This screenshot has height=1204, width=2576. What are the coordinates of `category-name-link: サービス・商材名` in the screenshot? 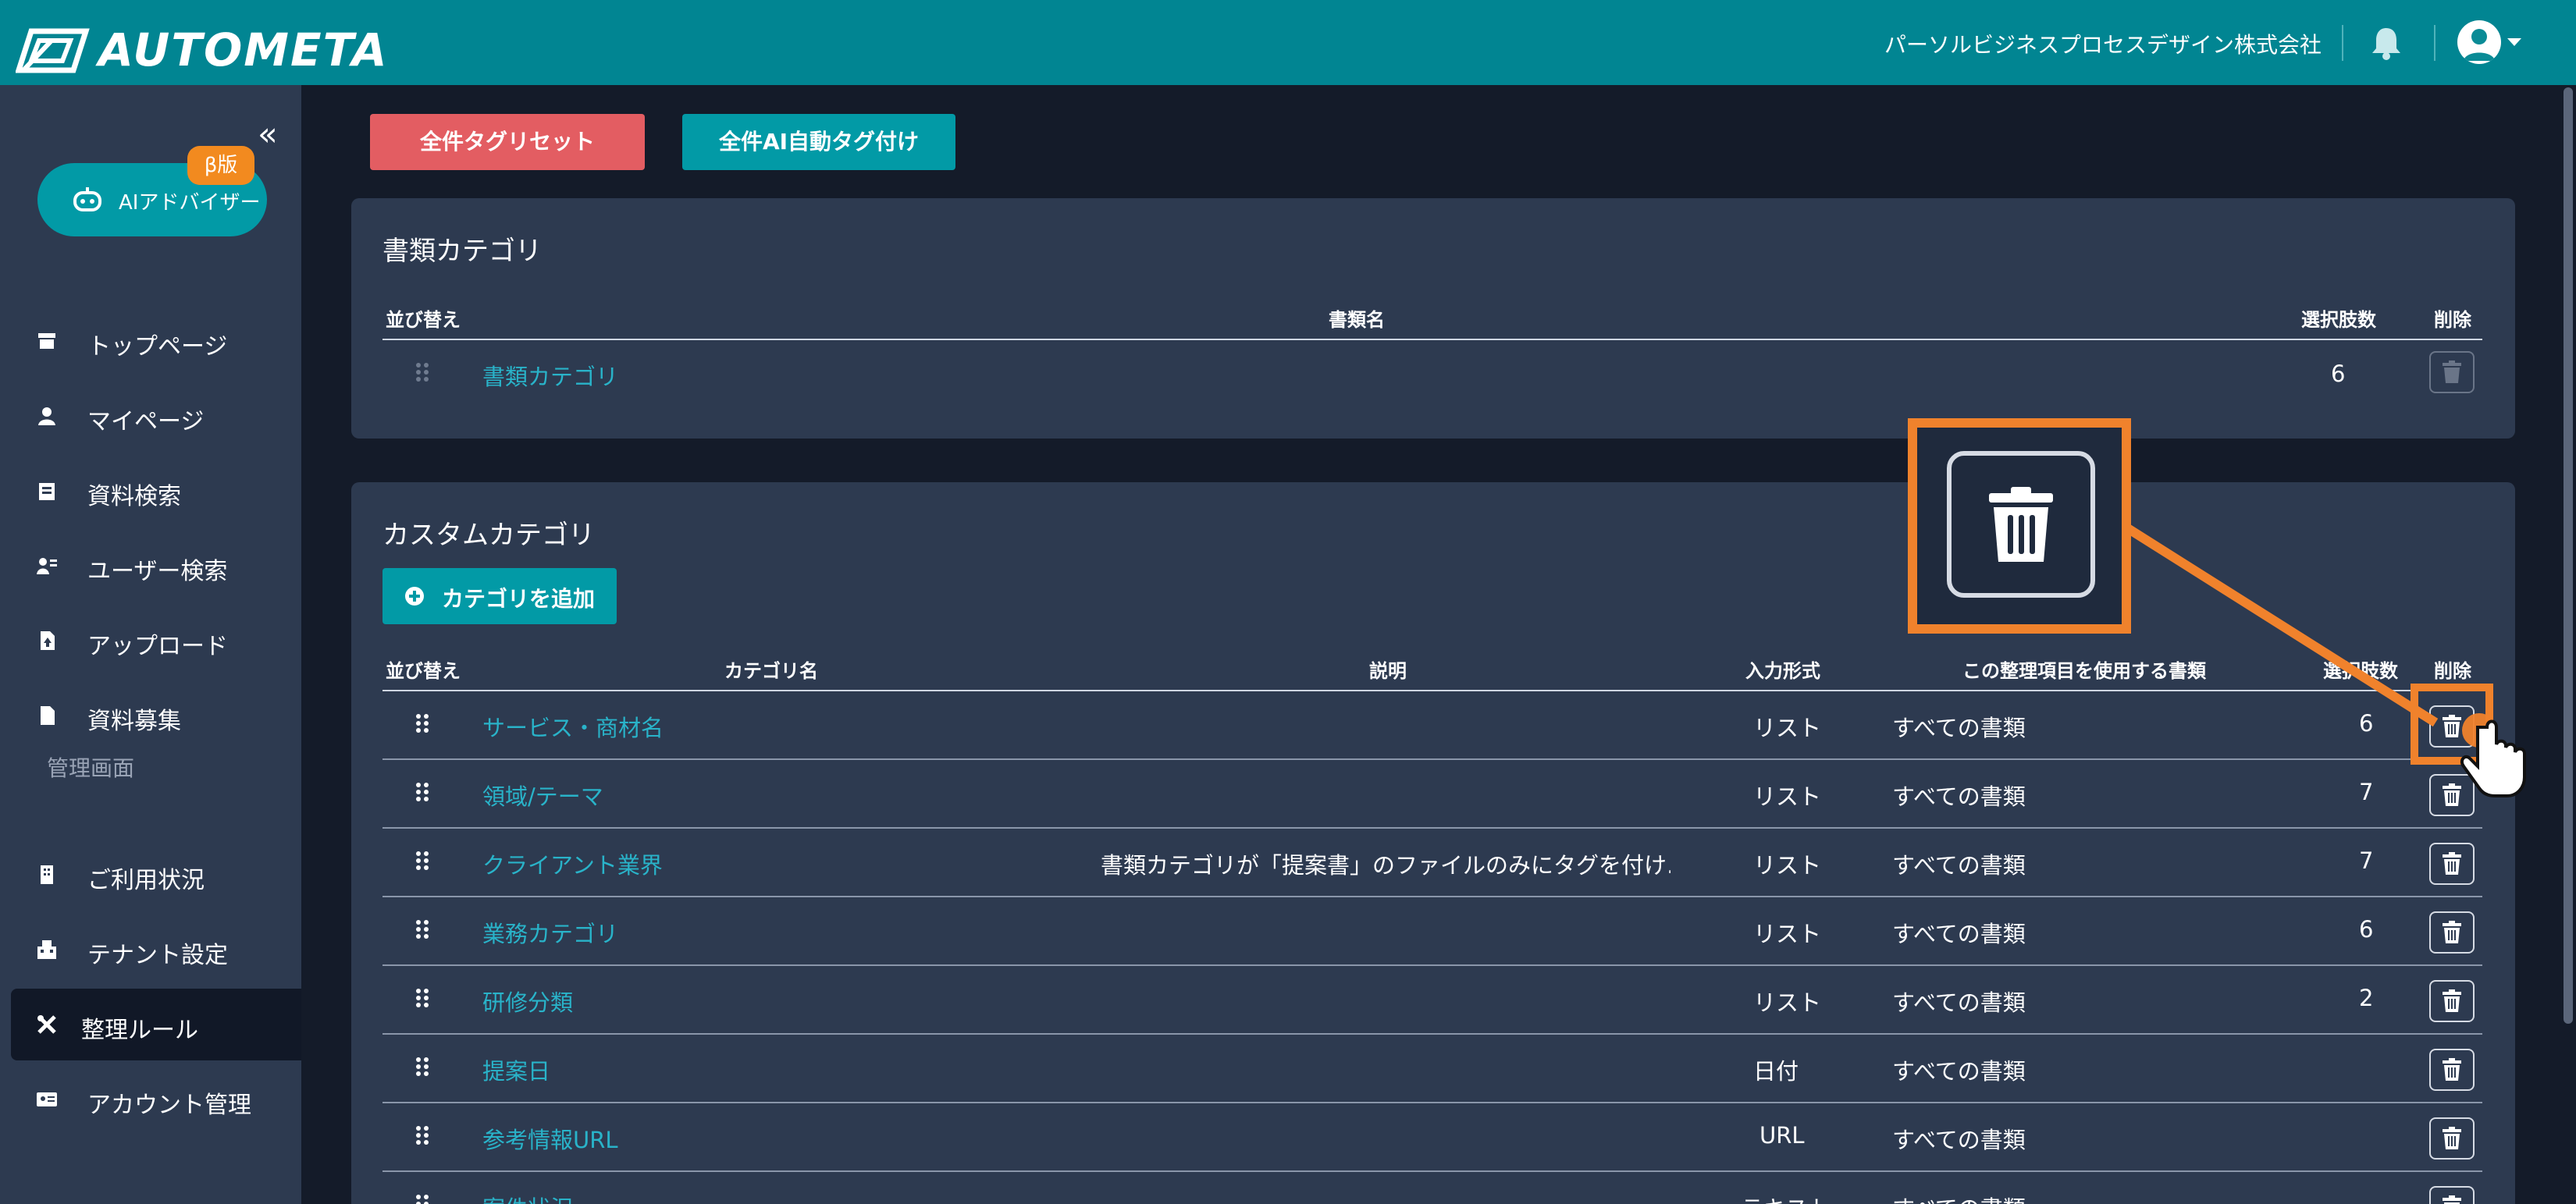 It's located at (573, 726).